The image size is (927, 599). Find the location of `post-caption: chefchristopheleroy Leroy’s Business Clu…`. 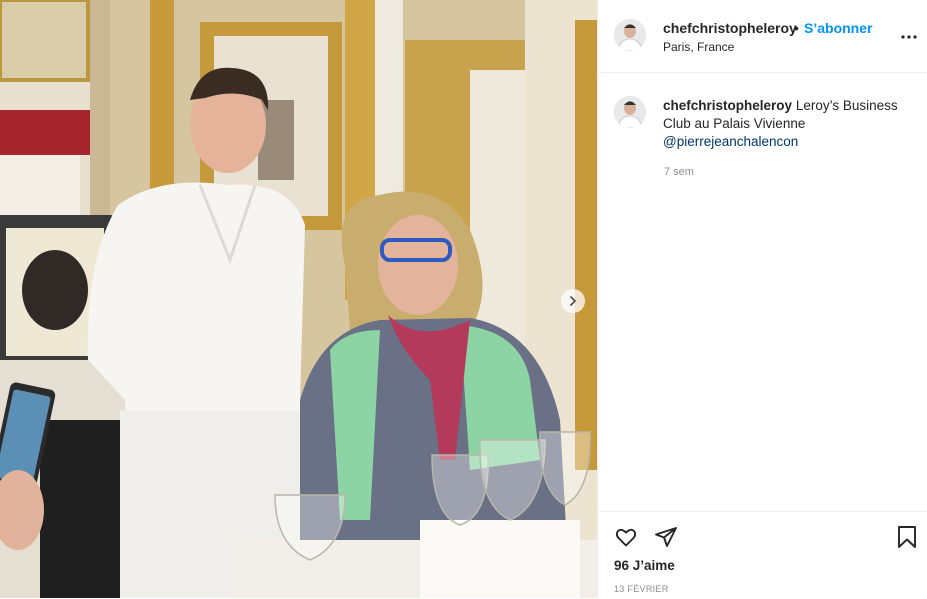

post-caption: chefchristopheleroy Leroy’s Business Clu… is located at coordinates (788, 124).